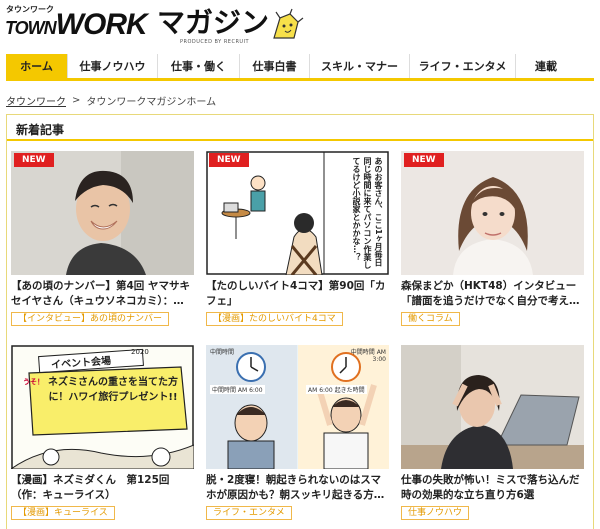 Image resolution: width=600 pixels, height=529 pixels. Describe the element at coordinates (37, 66) in the screenshot. I see `nav-home: ホーム` at that location.